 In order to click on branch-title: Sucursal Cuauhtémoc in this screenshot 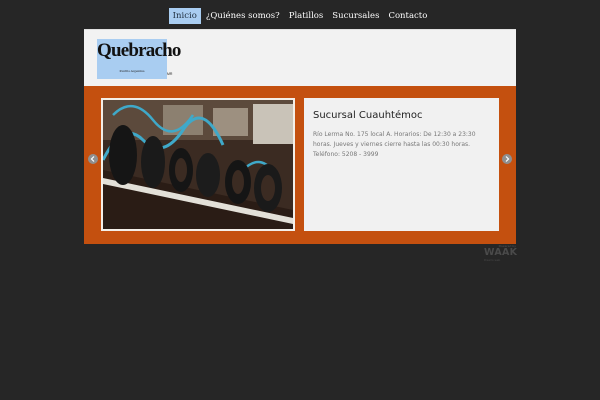, I will do `click(368, 115)`.